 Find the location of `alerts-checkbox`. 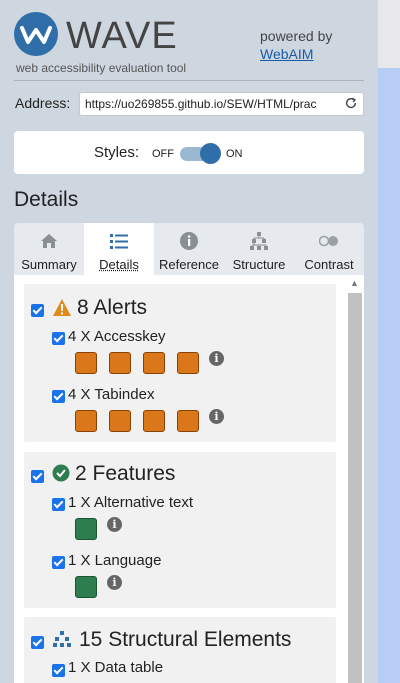

alerts-checkbox is located at coordinates (37, 310).